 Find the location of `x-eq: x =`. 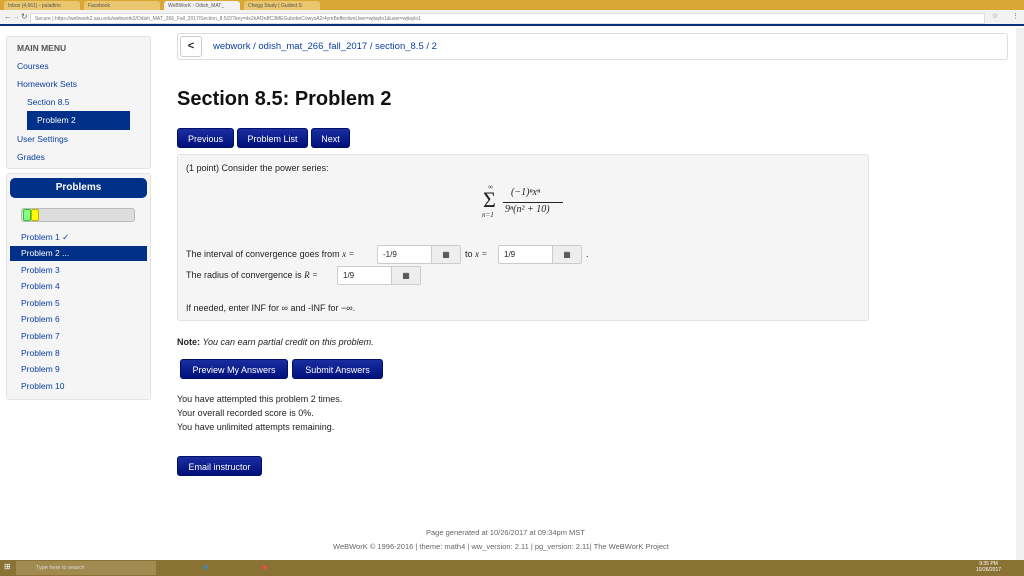

x-eq: x = is located at coordinates (348, 254).